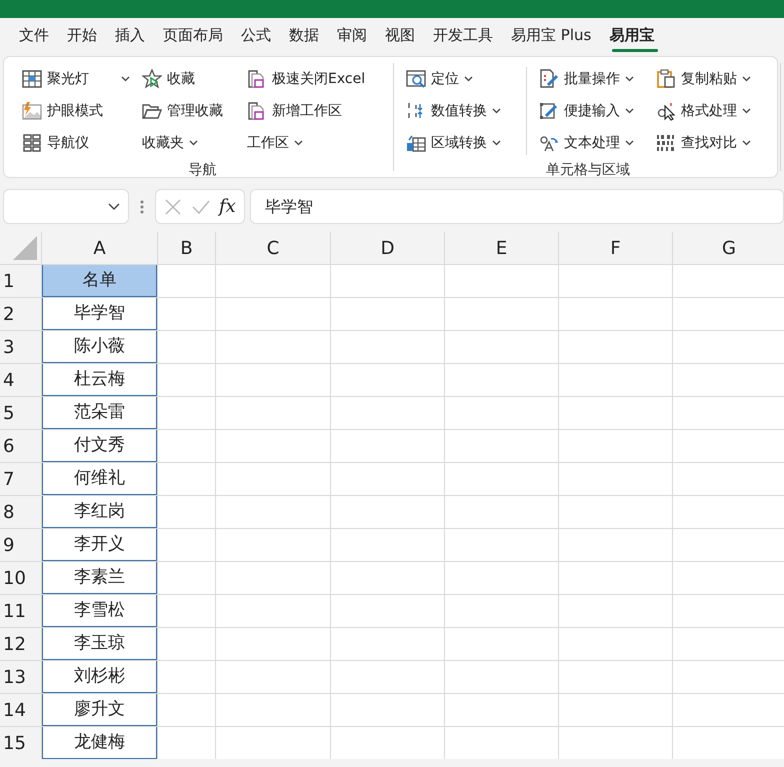 This screenshot has height=767, width=784. Describe the element at coordinates (400, 35) in the screenshot. I see `ribbon-tab: 视图` at that location.